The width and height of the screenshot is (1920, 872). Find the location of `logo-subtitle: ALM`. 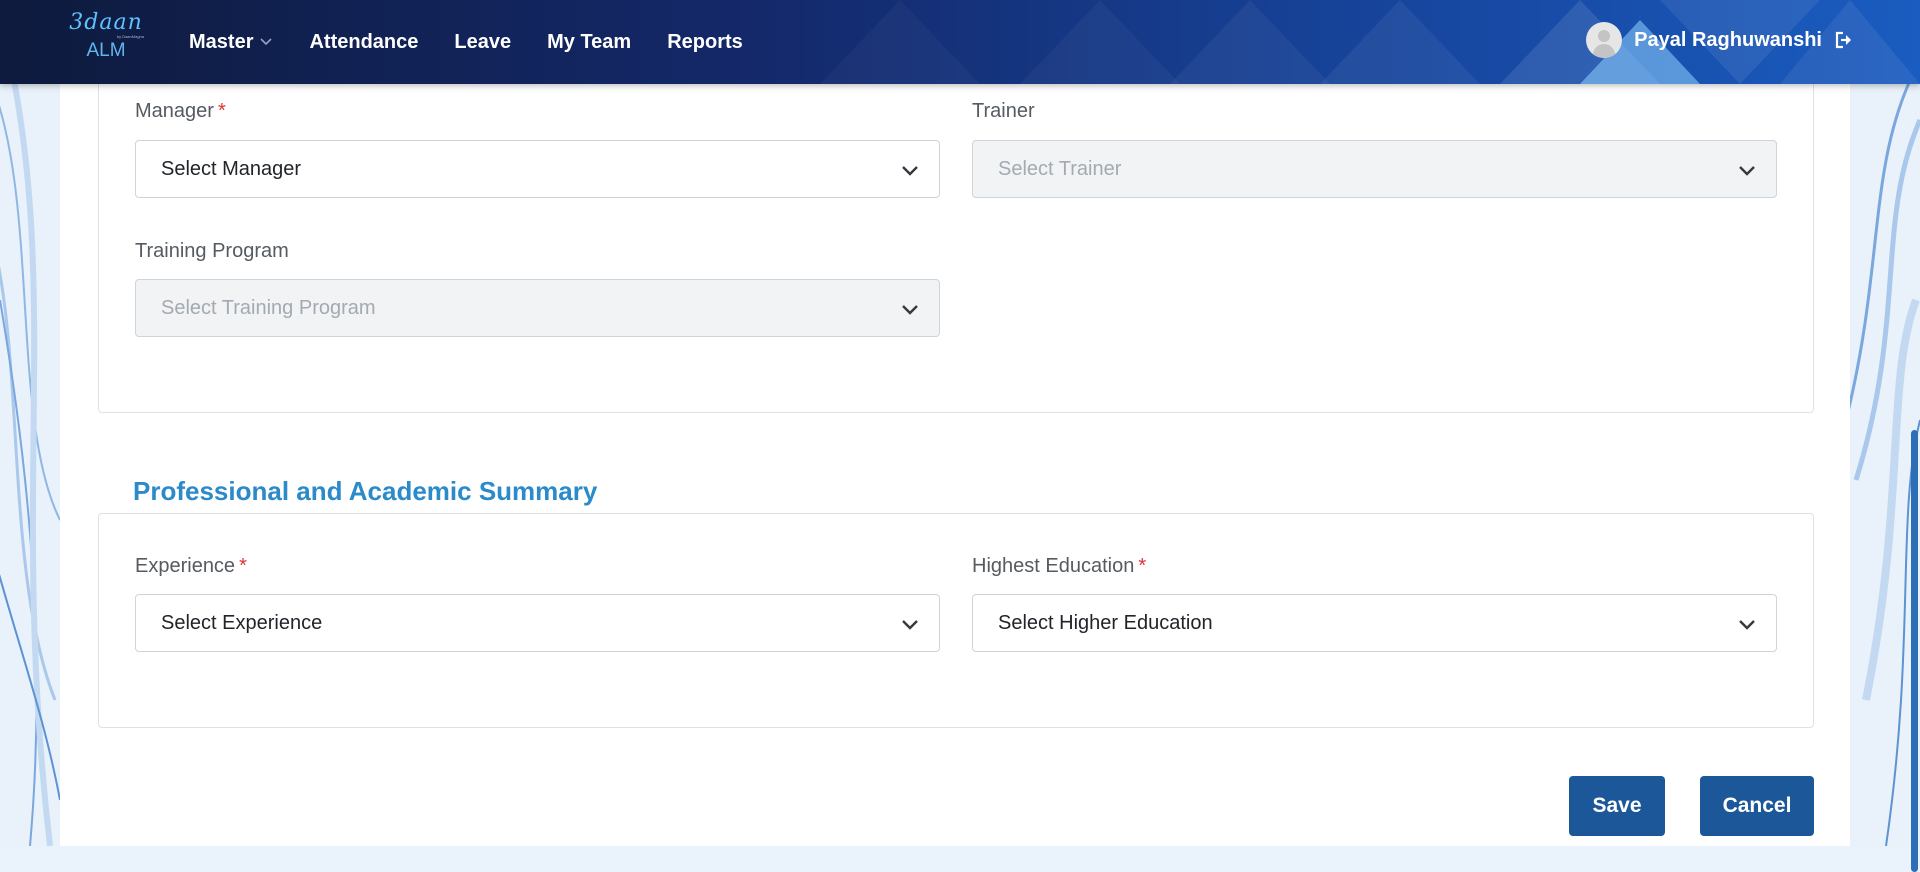

logo-subtitle: ALM is located at coordinates (106, 50).